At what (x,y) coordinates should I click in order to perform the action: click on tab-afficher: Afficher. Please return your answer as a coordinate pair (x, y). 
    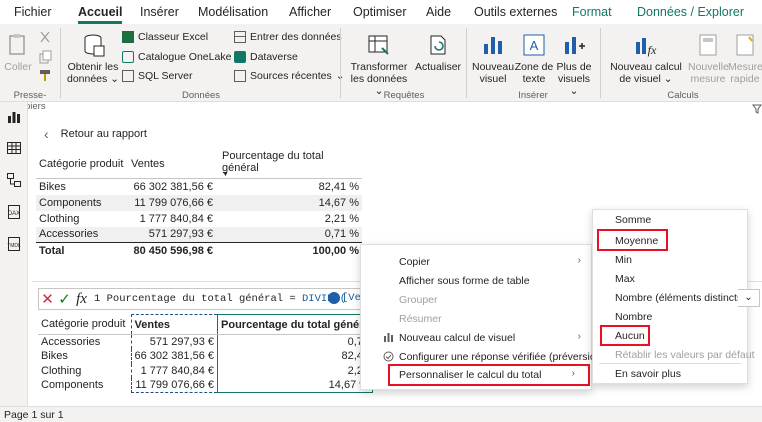
    Looking at the image, I should click on (310, 12).